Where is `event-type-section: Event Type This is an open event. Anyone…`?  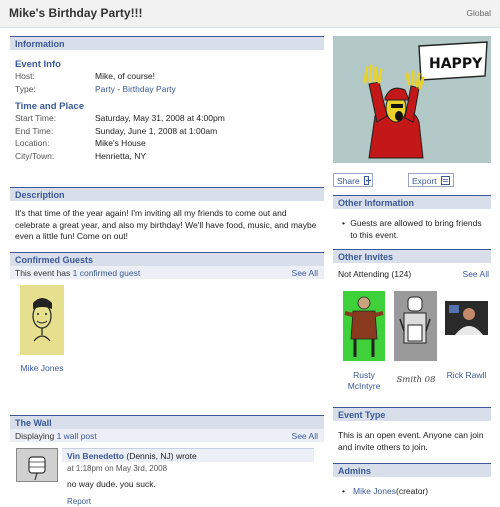 event-type-section: Event Type This is an open event. Anyone… is located at coordinates (412, 430).